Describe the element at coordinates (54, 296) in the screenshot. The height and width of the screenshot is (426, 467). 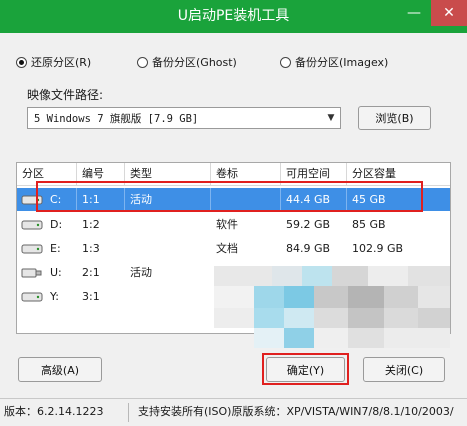
I see `cell-partition: Y:` at that location.